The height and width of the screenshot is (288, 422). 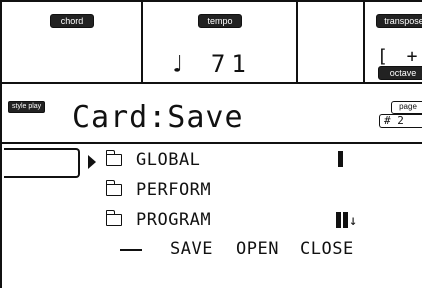 What do you see at coordinates (168, 160) in the screenshot?
I see `folder-name: GLOBAL` at bounding box center [168, 160].